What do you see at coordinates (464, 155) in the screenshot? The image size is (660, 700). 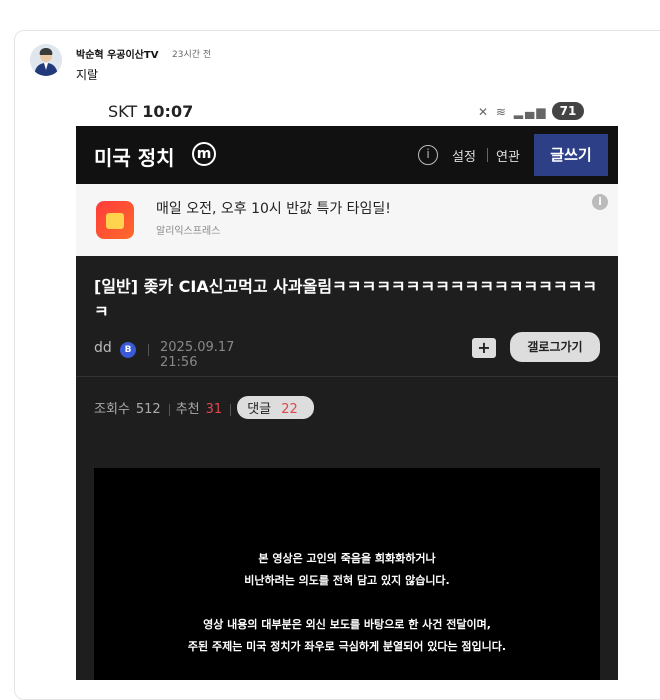 I see `settings-link: 설정` at bounding box center [464, 155].